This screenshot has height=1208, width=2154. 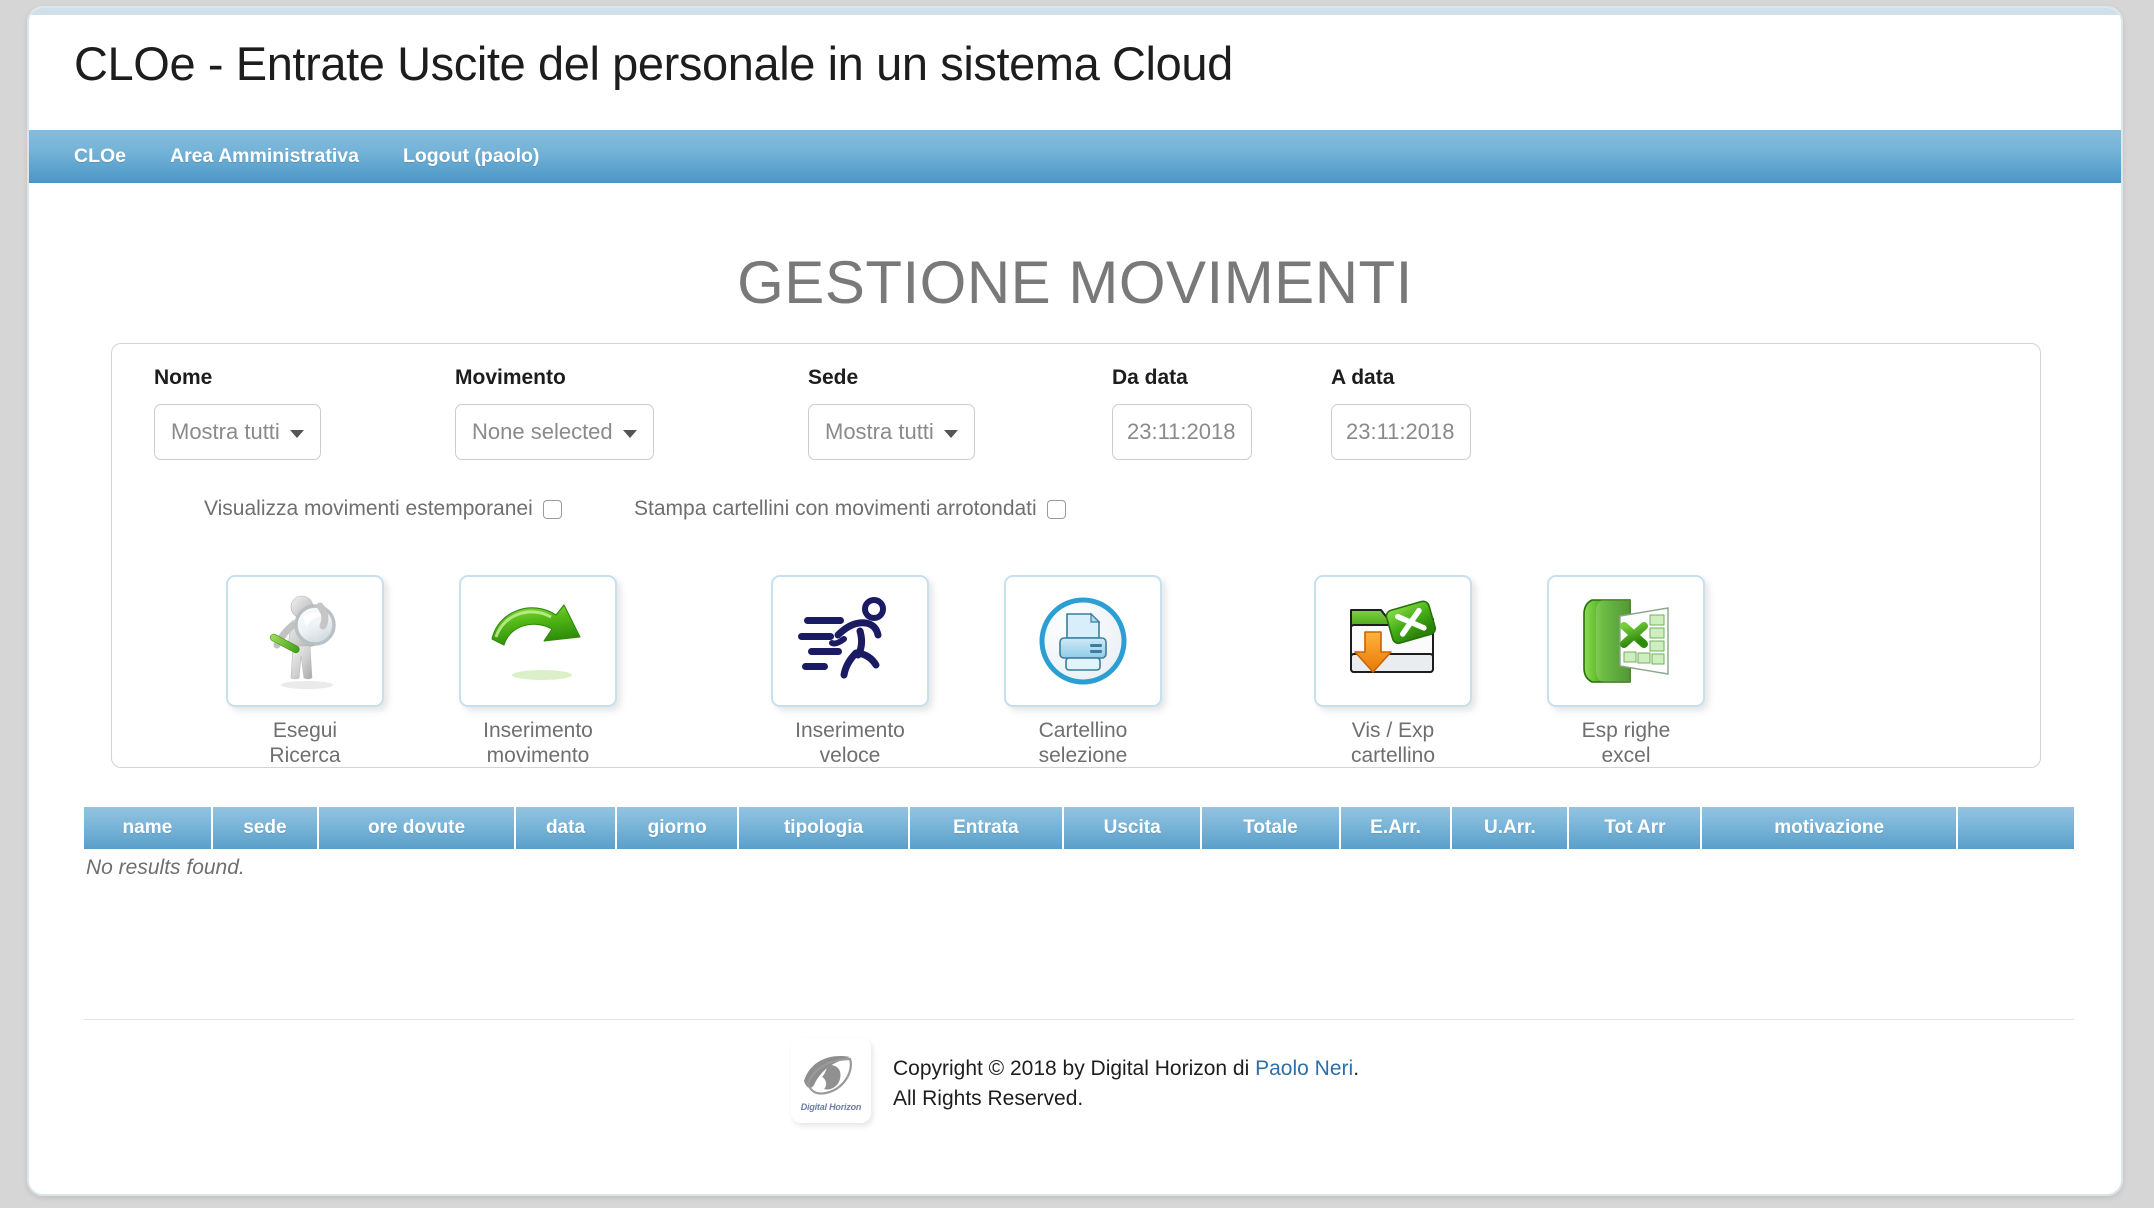 What do you see at coordinates (1393, 730) in the screenshot?
I see `action-label-line1: Vis / Exp` at bounding box center [1393, 730].